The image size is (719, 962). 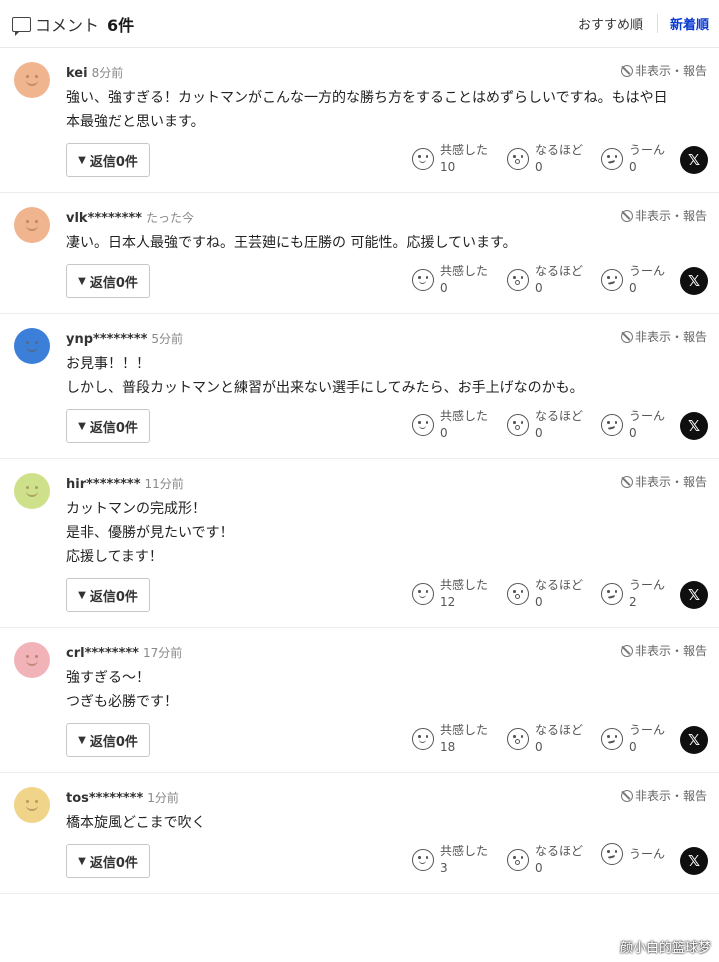 I want to click on sort-options: おすすめ順 新着順, so click(x=643, y=23).